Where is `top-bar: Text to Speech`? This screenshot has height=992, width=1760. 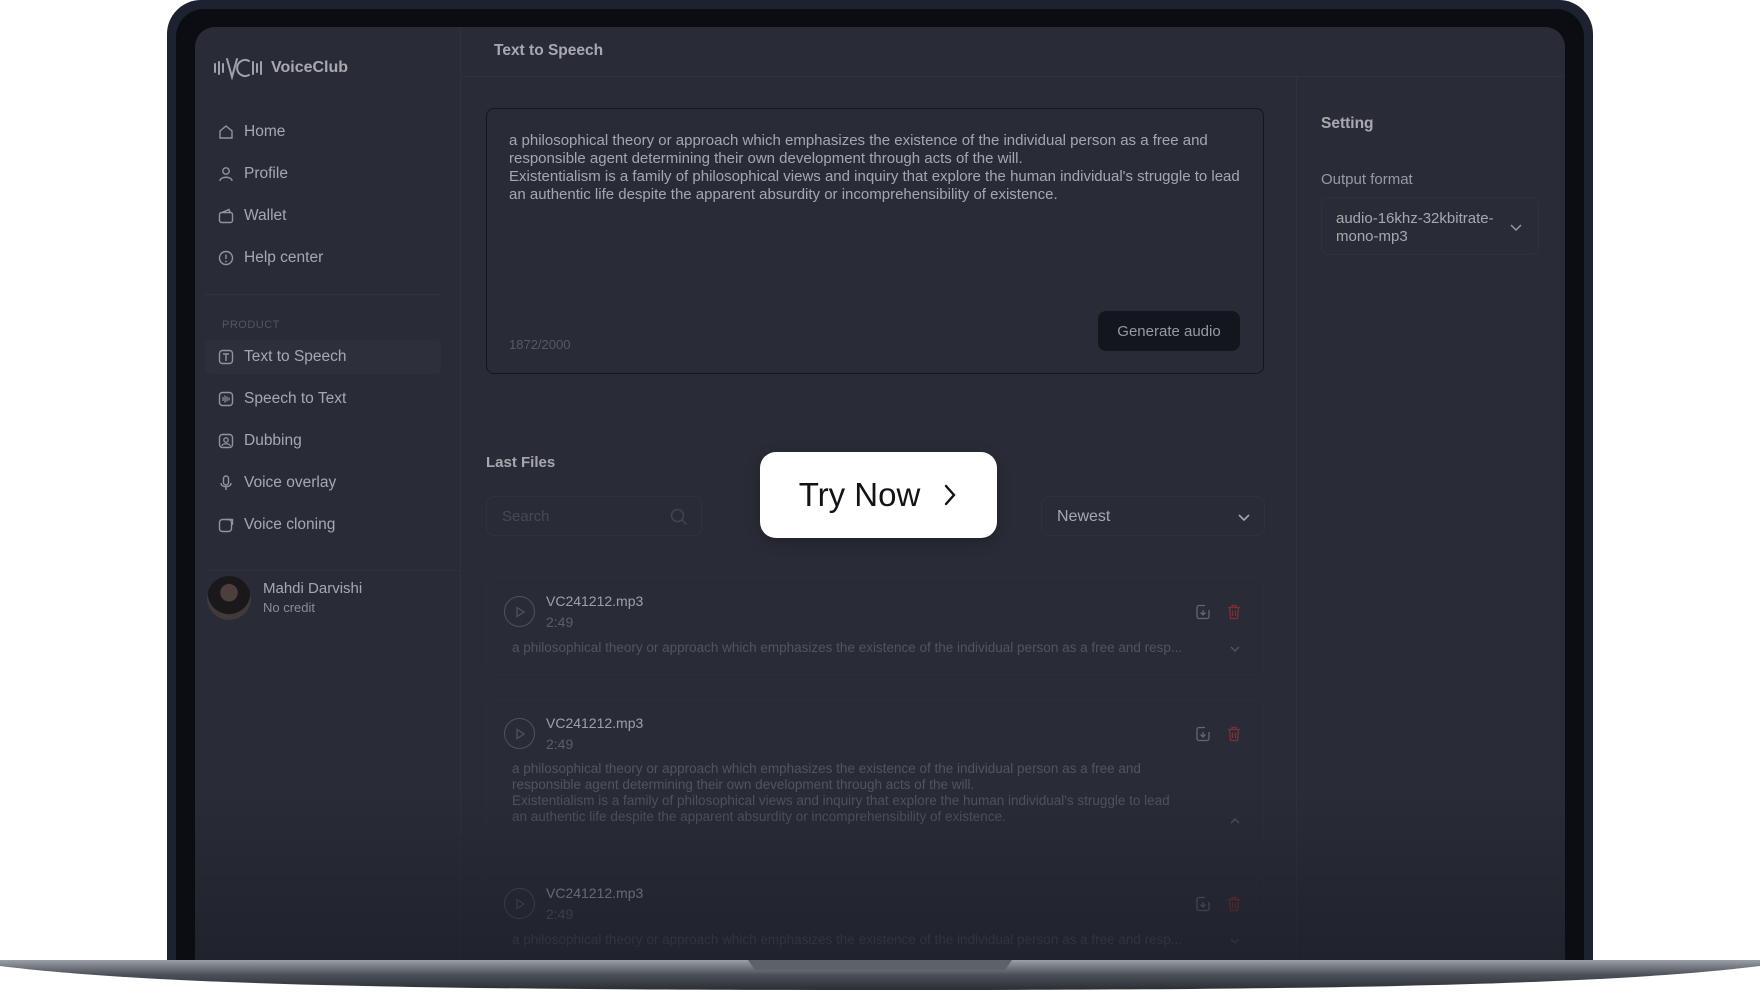 top-bar: Text to Speech is located at coordinates (1013, 52).